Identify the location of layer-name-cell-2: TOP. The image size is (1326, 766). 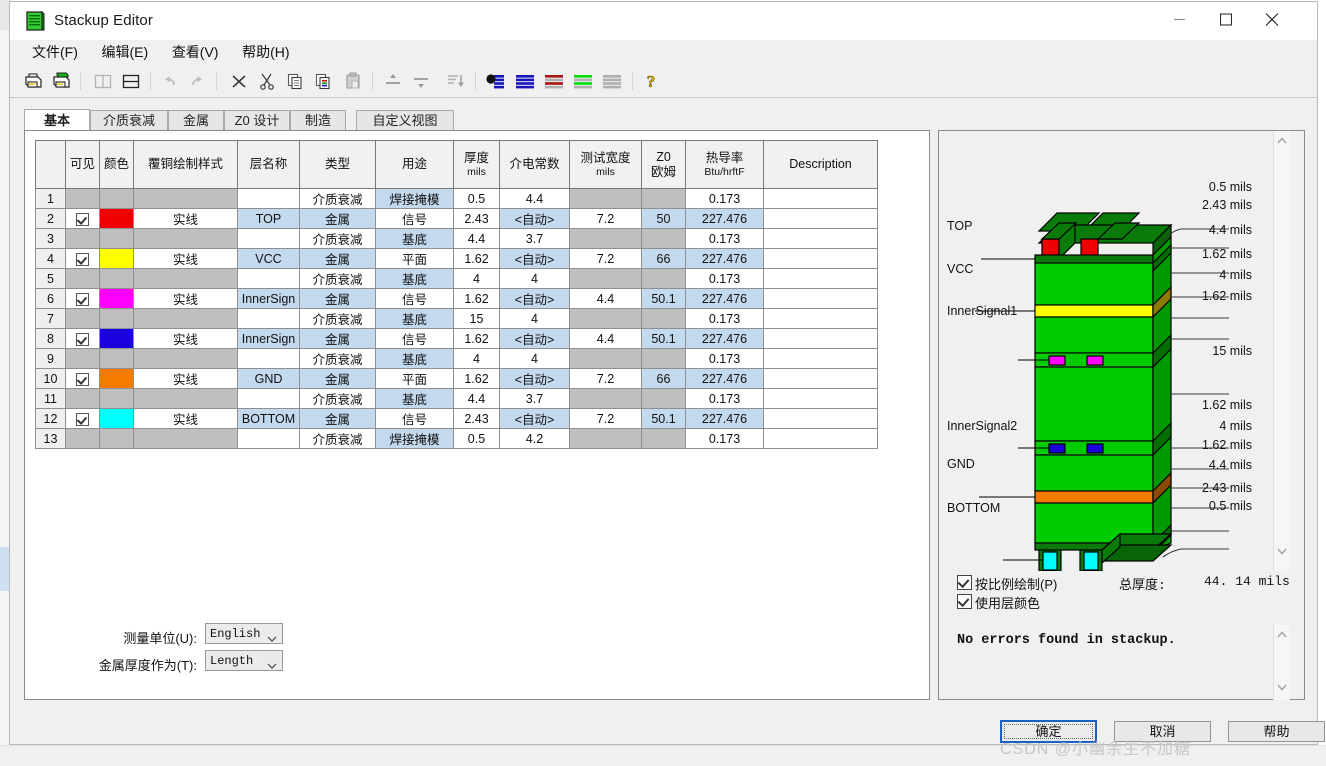
(268, 218).